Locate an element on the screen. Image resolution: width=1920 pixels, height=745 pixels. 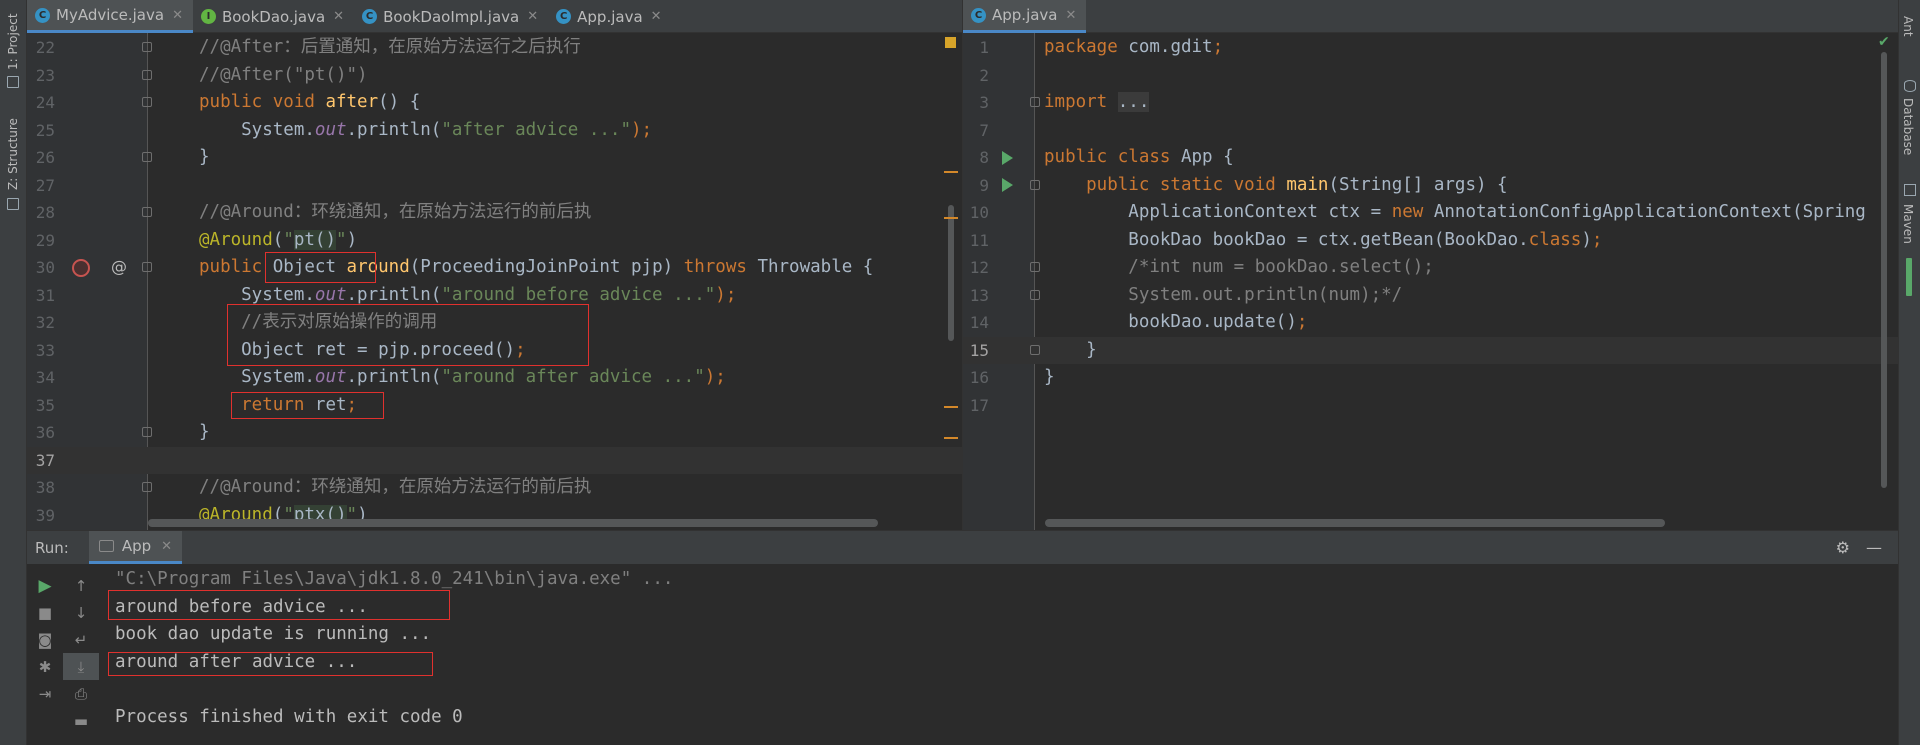
code-line: 8 public class App { is located at coordinates (1430, 158).